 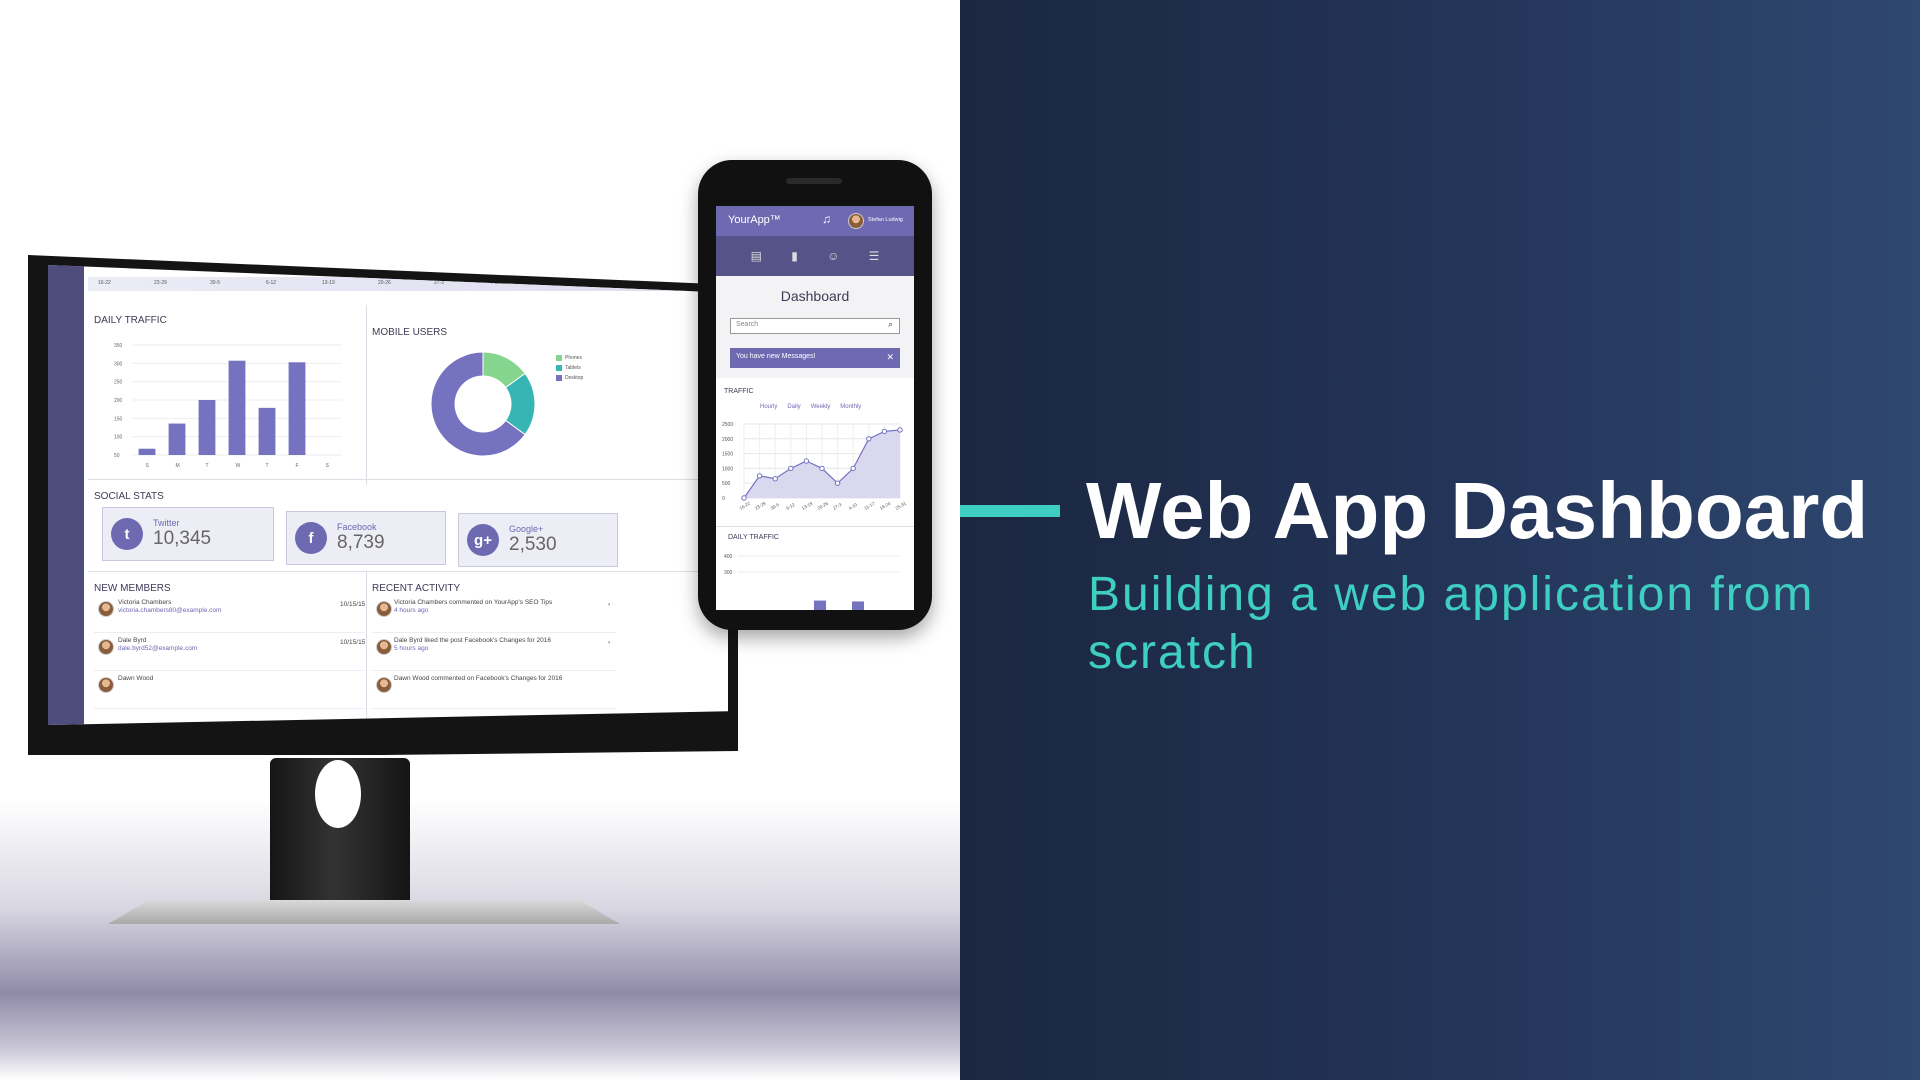 I want to click on y-tick-label: 2000, so click(x=727, y=440).